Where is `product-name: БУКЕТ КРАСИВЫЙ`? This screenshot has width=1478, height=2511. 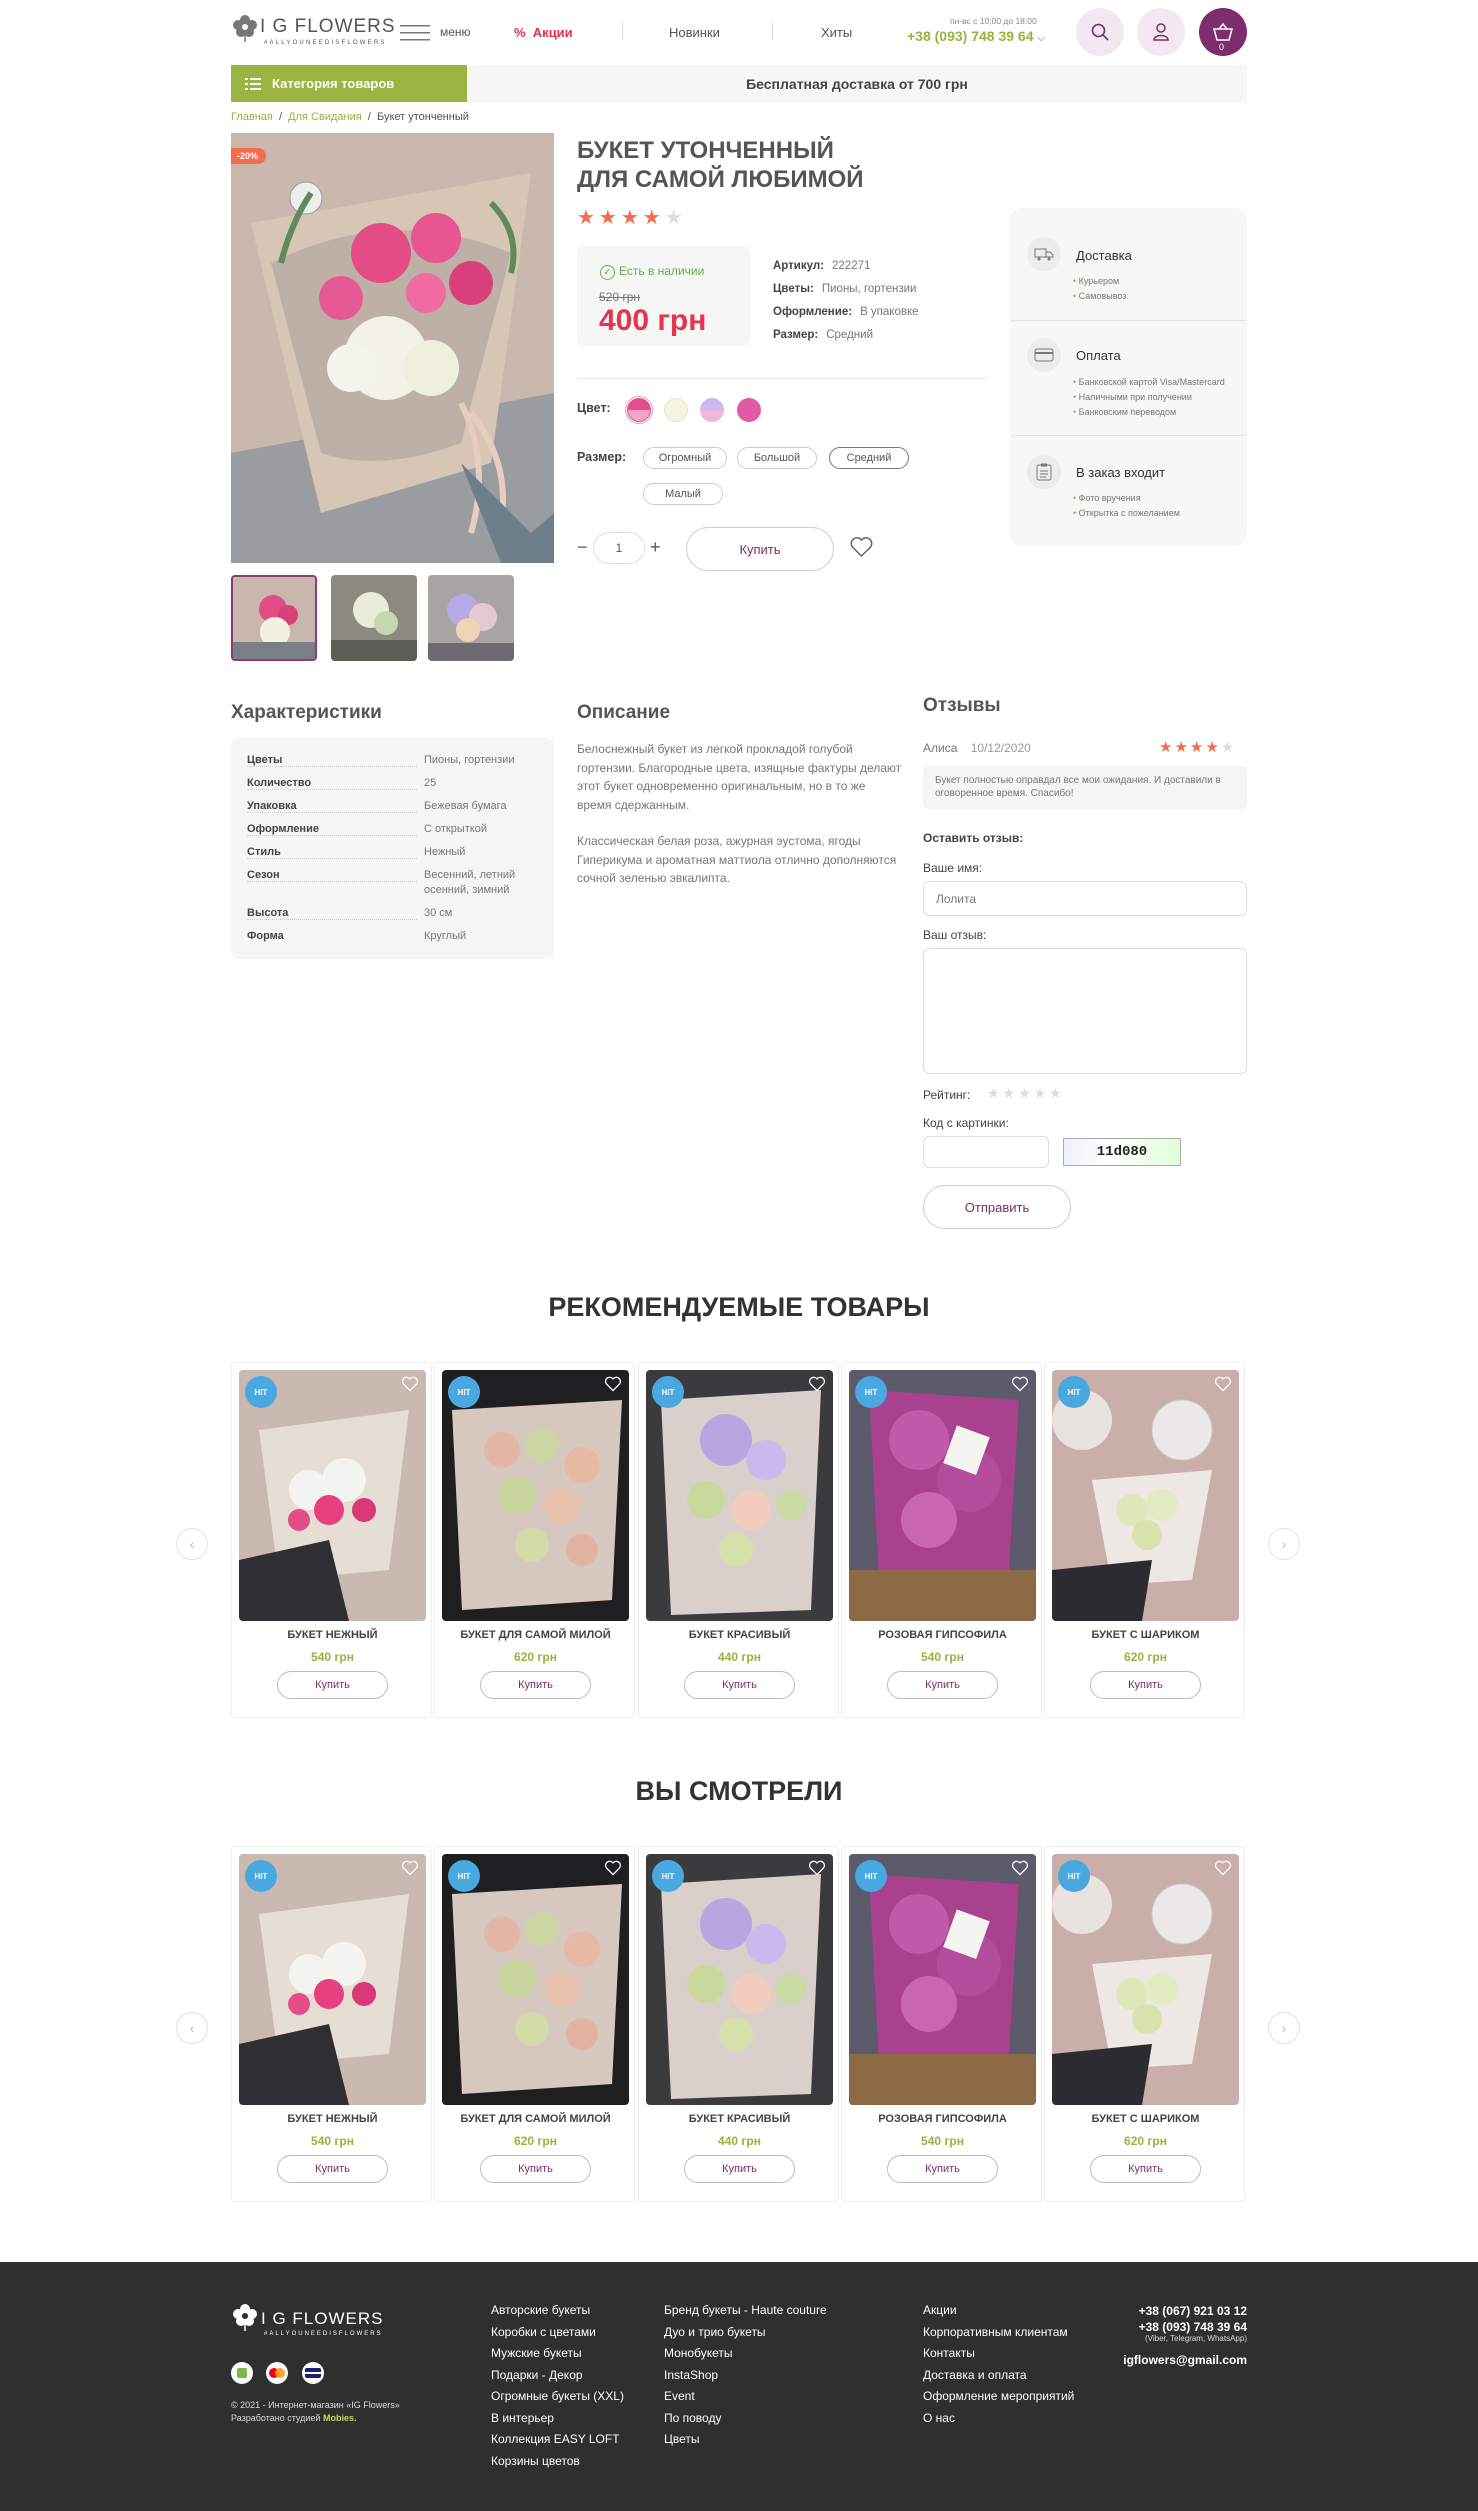 product-name: БУКЕТ КРАСИВЫЙ is located at coordinates (739, 1635).